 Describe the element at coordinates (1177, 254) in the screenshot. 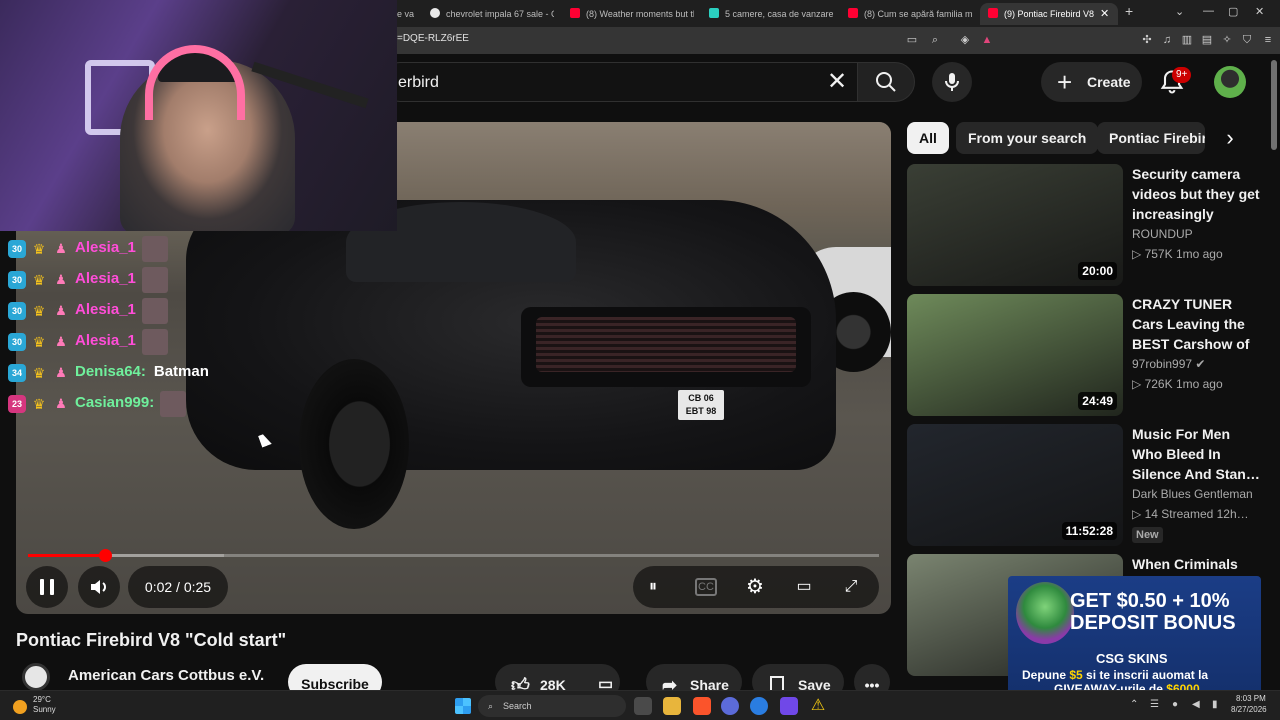

I see `recommended-meta: ▷ 757K 1mo ago` at that location.